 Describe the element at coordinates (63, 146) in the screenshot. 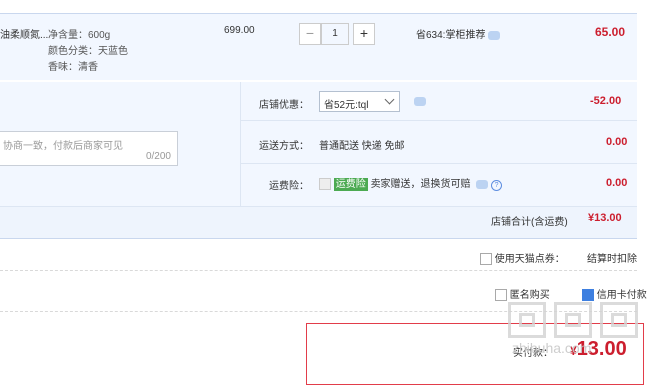

I see `seller-memo-placeholder: 协商一致，付款后商家可见` at that location.